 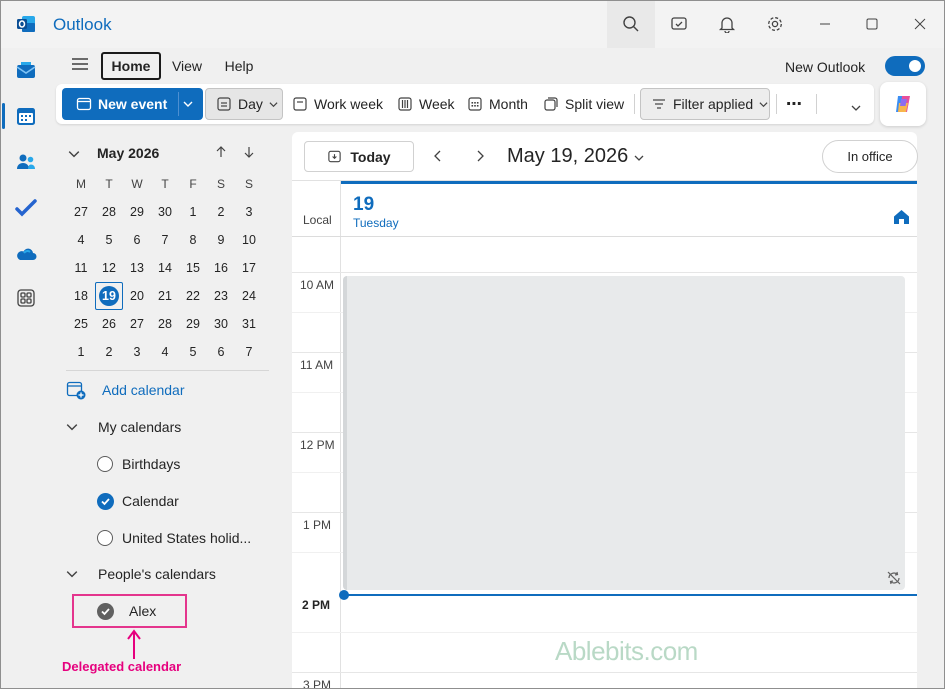 What do you see at coordinates (903, 104) in the screenshot?
I see `copilot-button` at bounding box center [903, 104].